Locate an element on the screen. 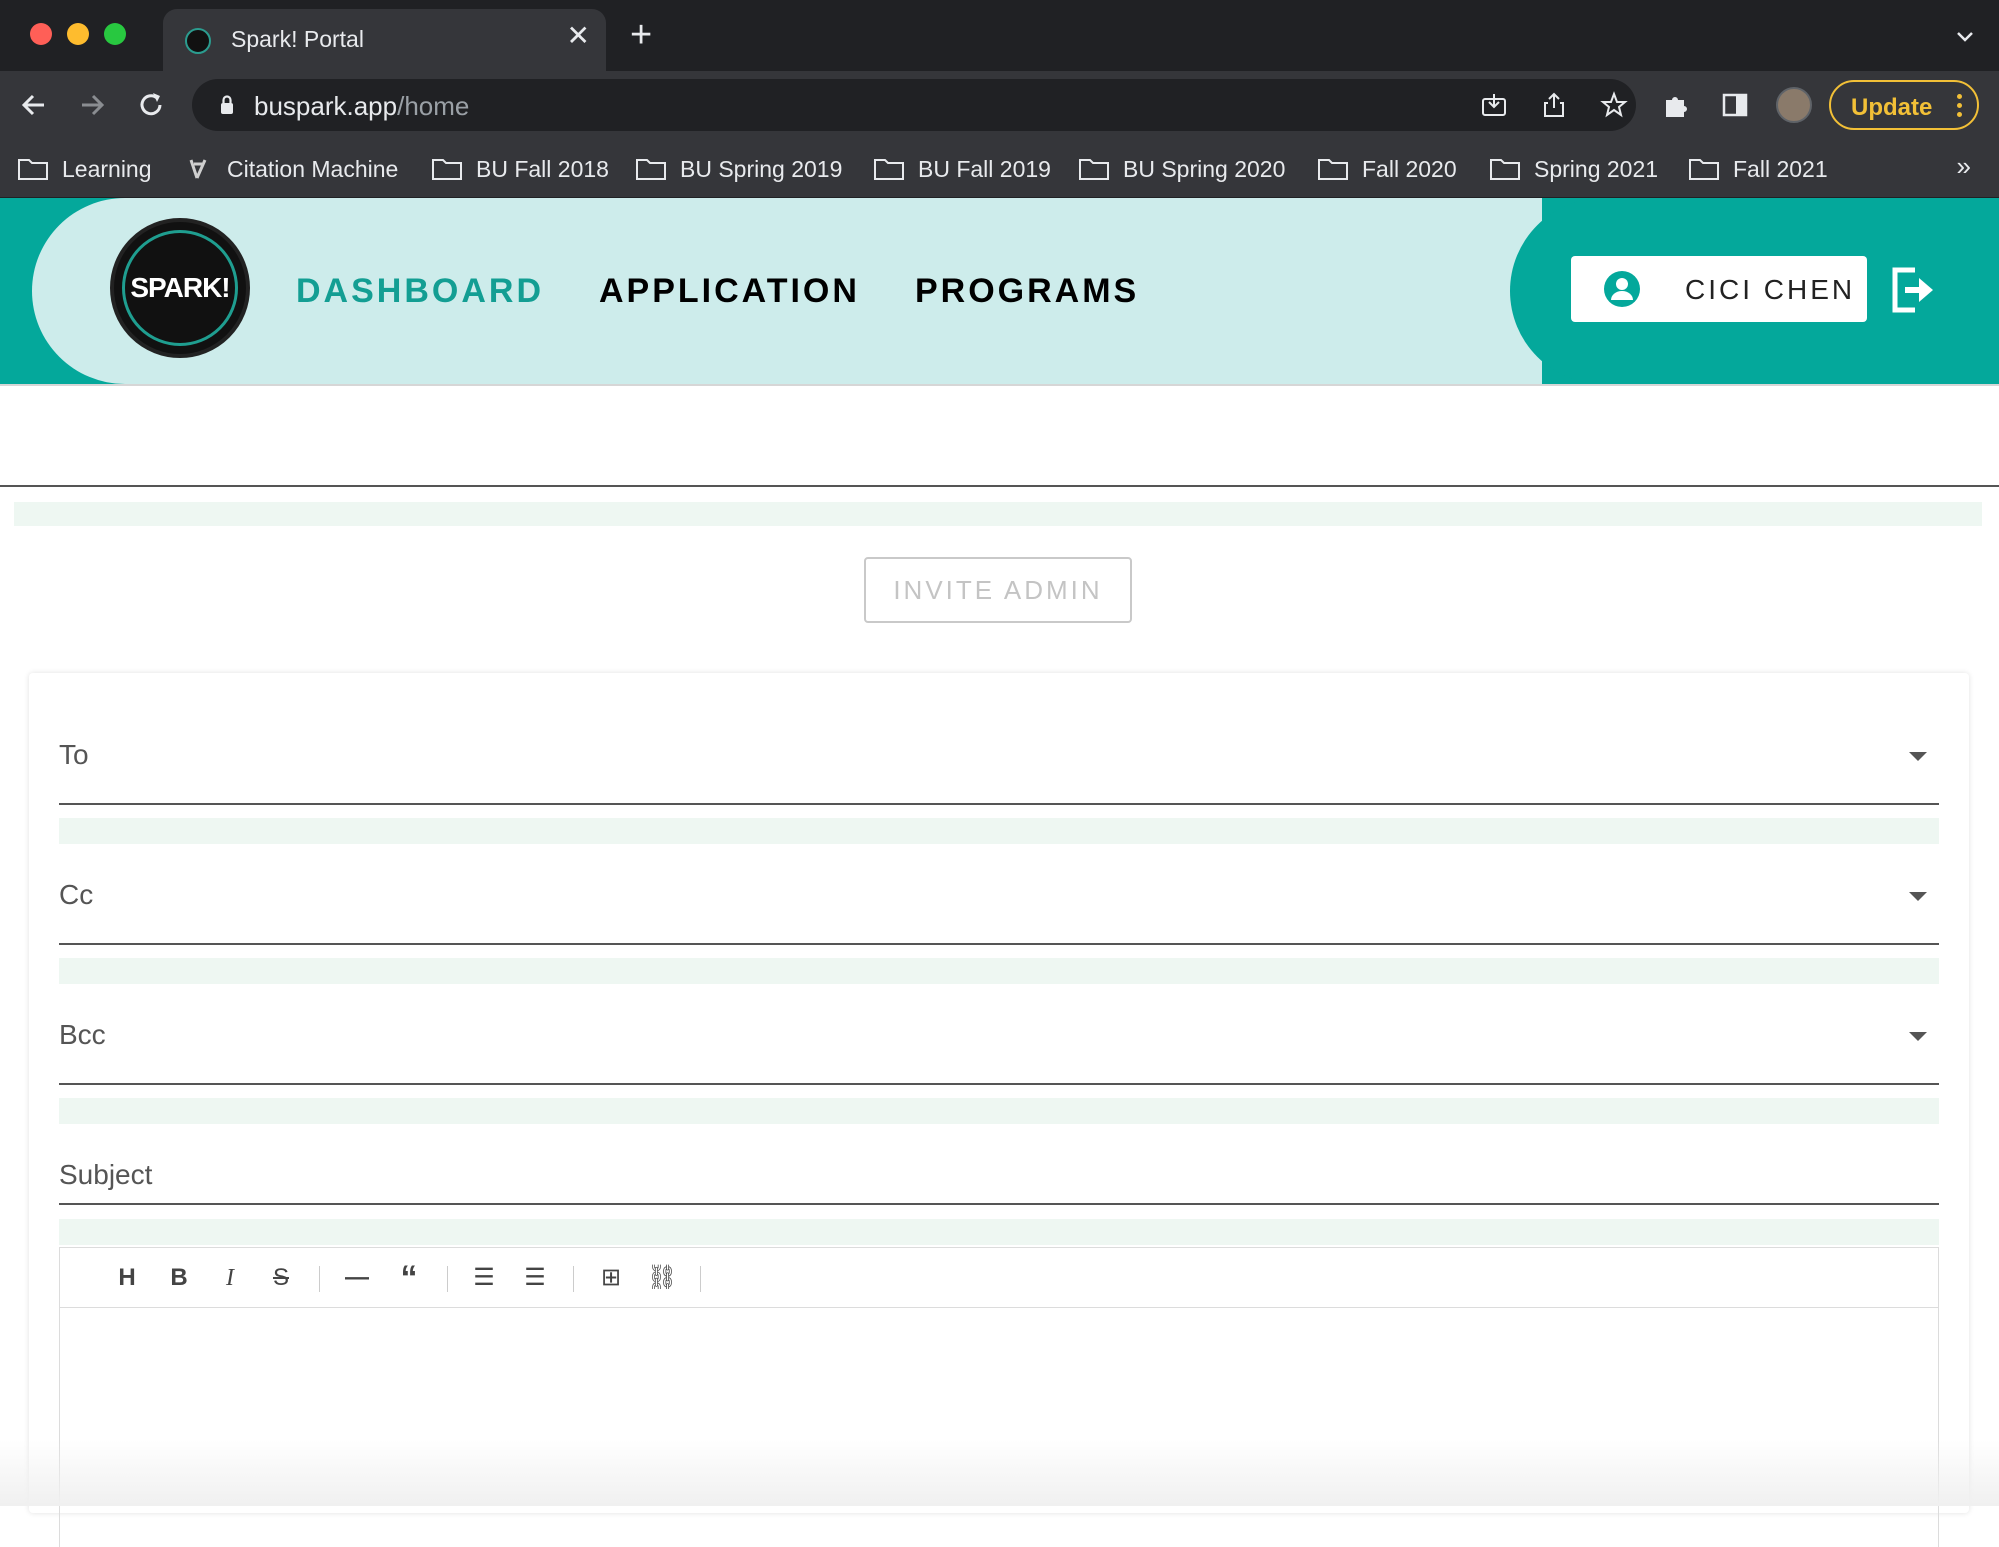 The width and height of the screenshot is (1999, 1547). lock-icon is located at coordinates (227, 105).